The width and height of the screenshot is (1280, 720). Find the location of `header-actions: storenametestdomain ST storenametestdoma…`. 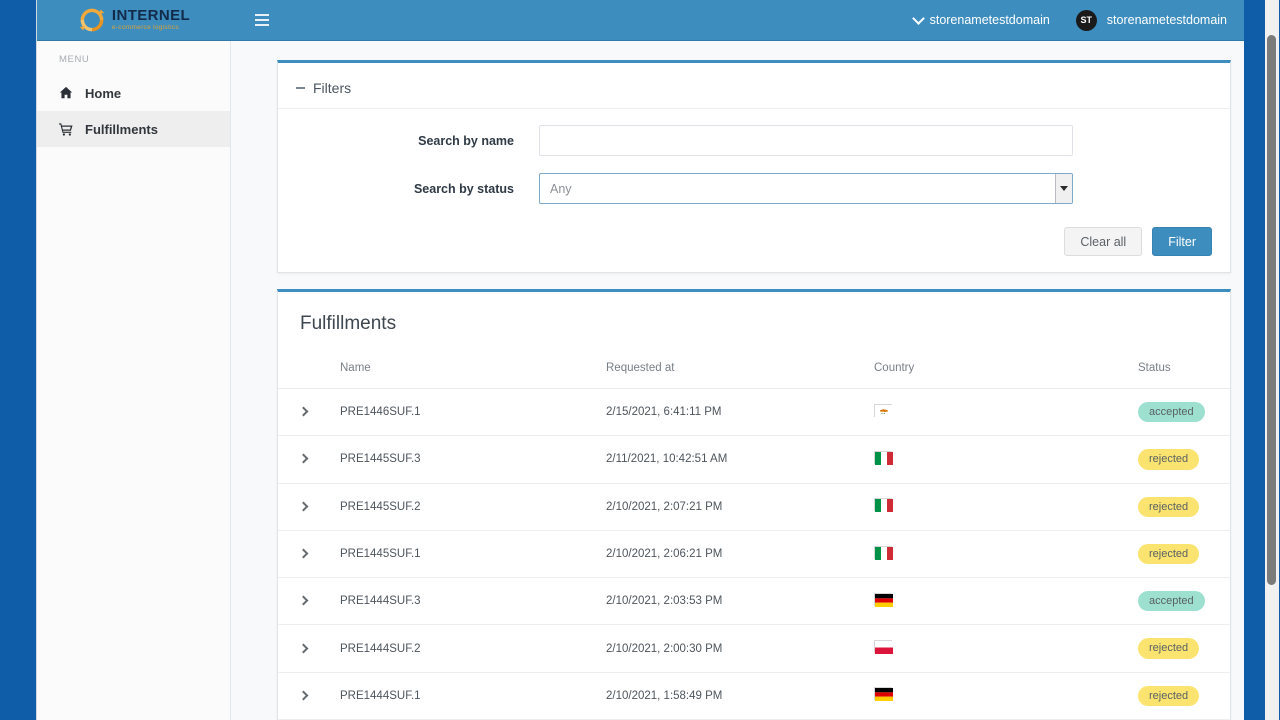

header-actions: storenametestdomain ST storenametestdoma… is located at coordinates (1077, 20).